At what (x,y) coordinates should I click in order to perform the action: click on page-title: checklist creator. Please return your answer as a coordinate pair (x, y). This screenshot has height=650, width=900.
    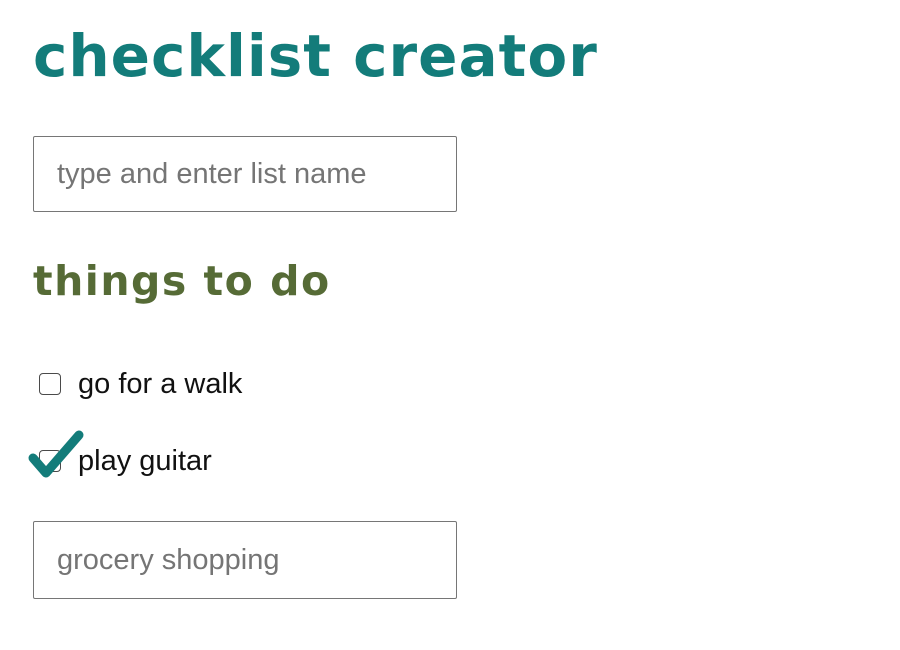
    Looking at the image, I should click on (315, 56).